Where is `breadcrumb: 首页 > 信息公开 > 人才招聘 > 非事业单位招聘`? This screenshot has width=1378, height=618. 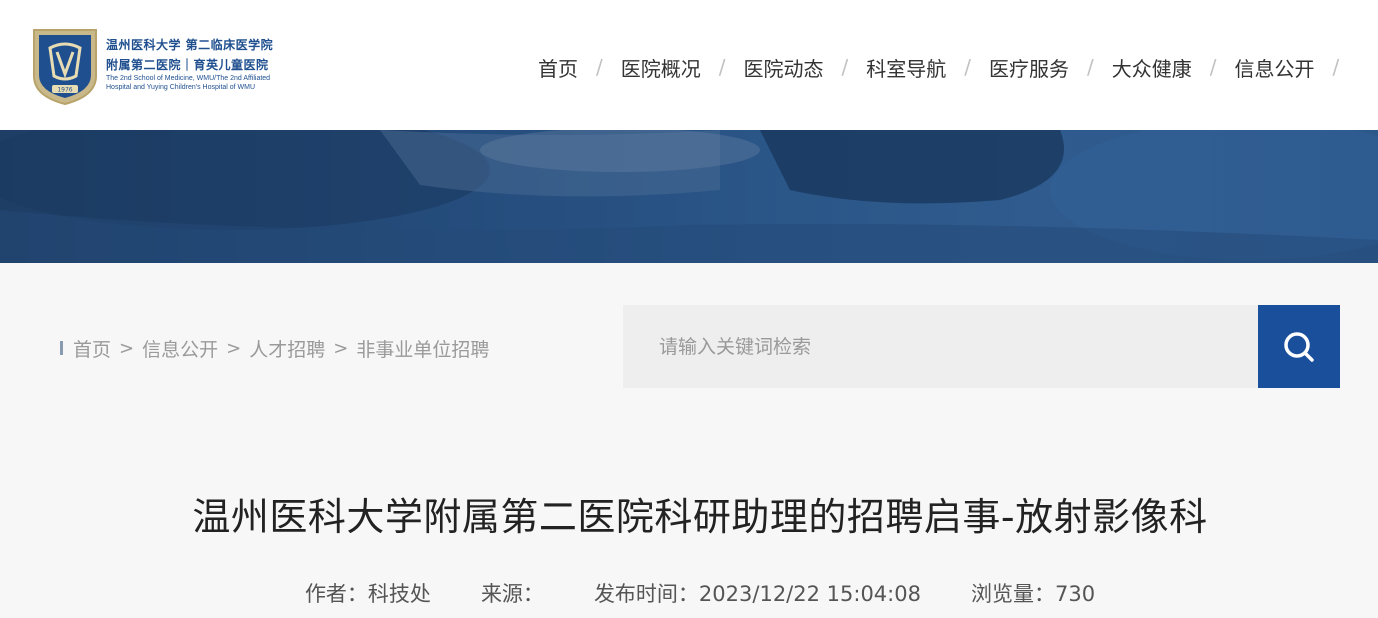 breadcrumb: 首页 > 信息公开 > 人才招聘 > 非事业单位招聘 is located at coordinates (274, 348).